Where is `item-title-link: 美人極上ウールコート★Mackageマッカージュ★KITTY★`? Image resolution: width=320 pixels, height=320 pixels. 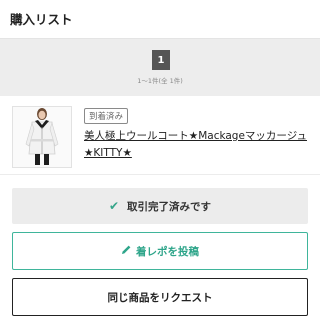 item-title-link: 美人極上ウールコート★Mackageマッカージュ★KITTY★ is located at coordinates (197, 145).